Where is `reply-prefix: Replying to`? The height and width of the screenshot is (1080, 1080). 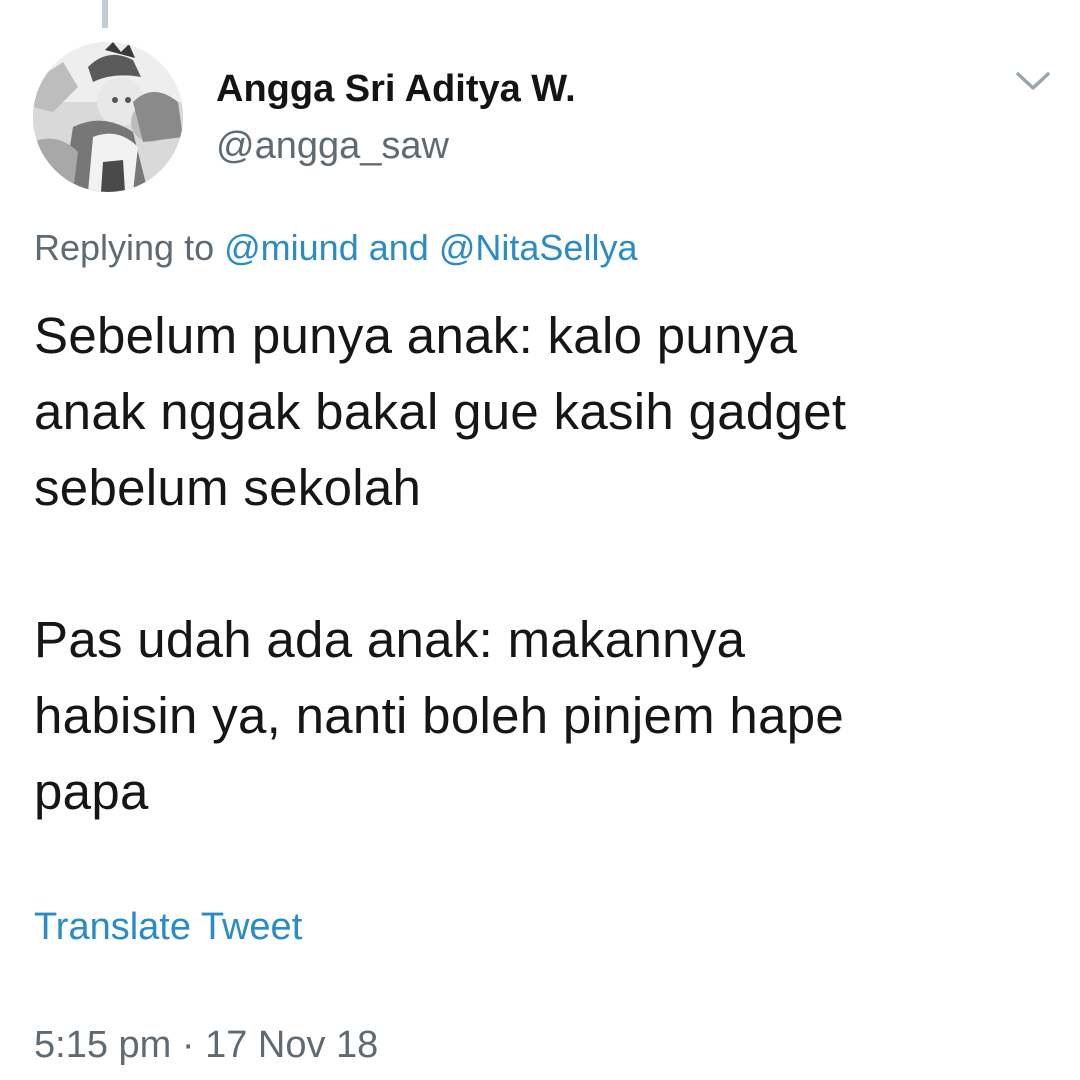
reply-prefix: Replying to is located at coordinates (124, 247).